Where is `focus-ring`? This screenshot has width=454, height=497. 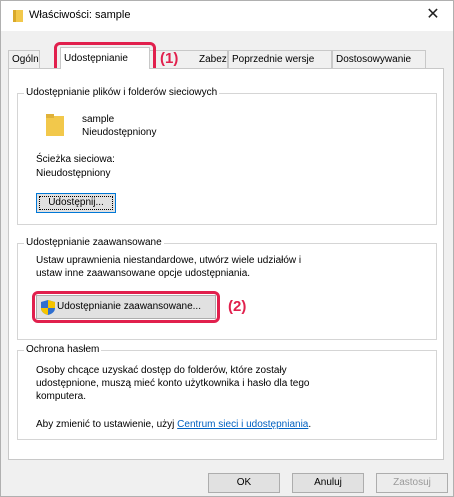
focus-ring is located at coordinates (76, 203).